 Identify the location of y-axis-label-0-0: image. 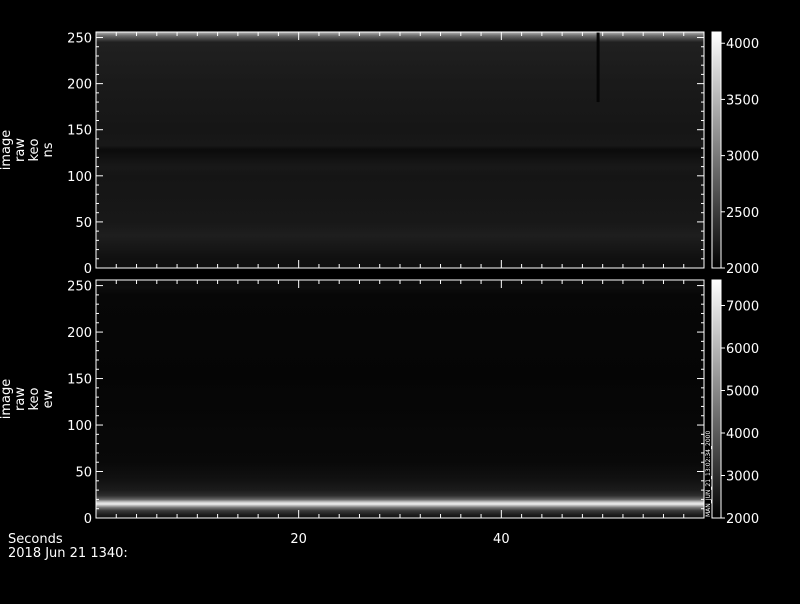
(7, 150).